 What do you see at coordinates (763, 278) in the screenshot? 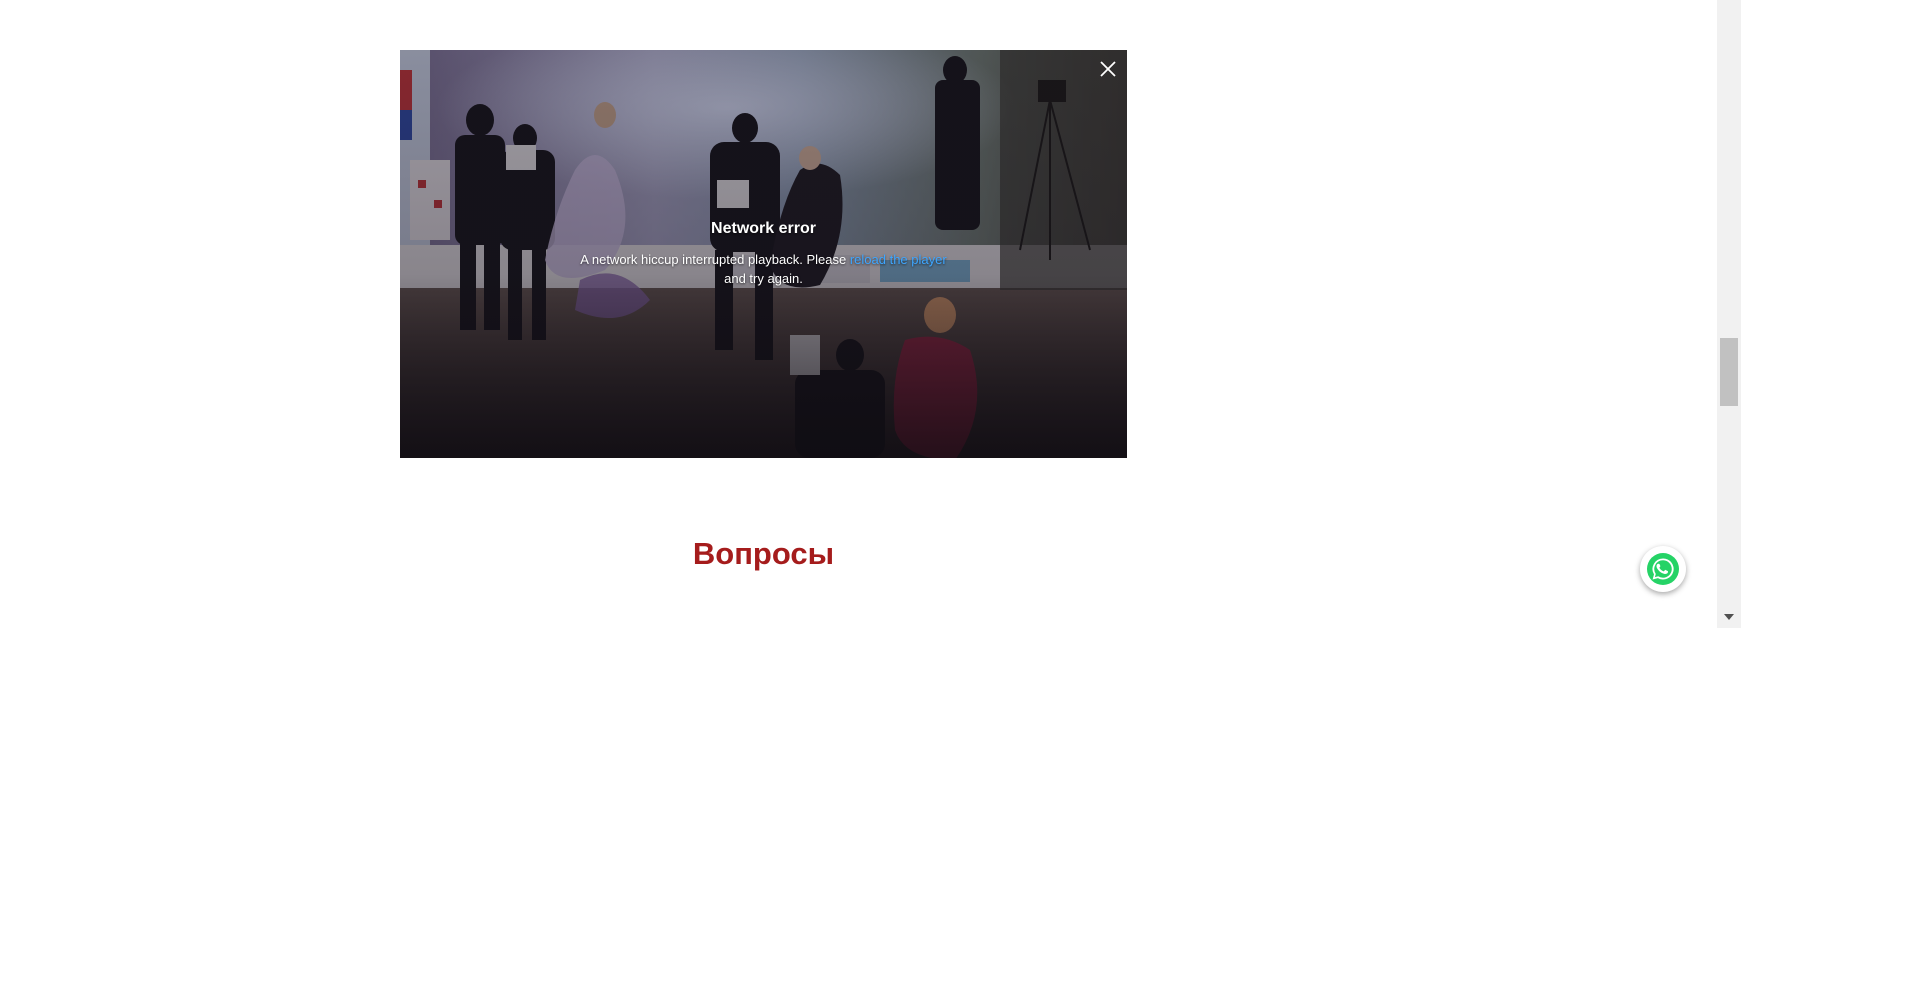
I see `error-text-after: and try again.` at bounding box center [763, 278].